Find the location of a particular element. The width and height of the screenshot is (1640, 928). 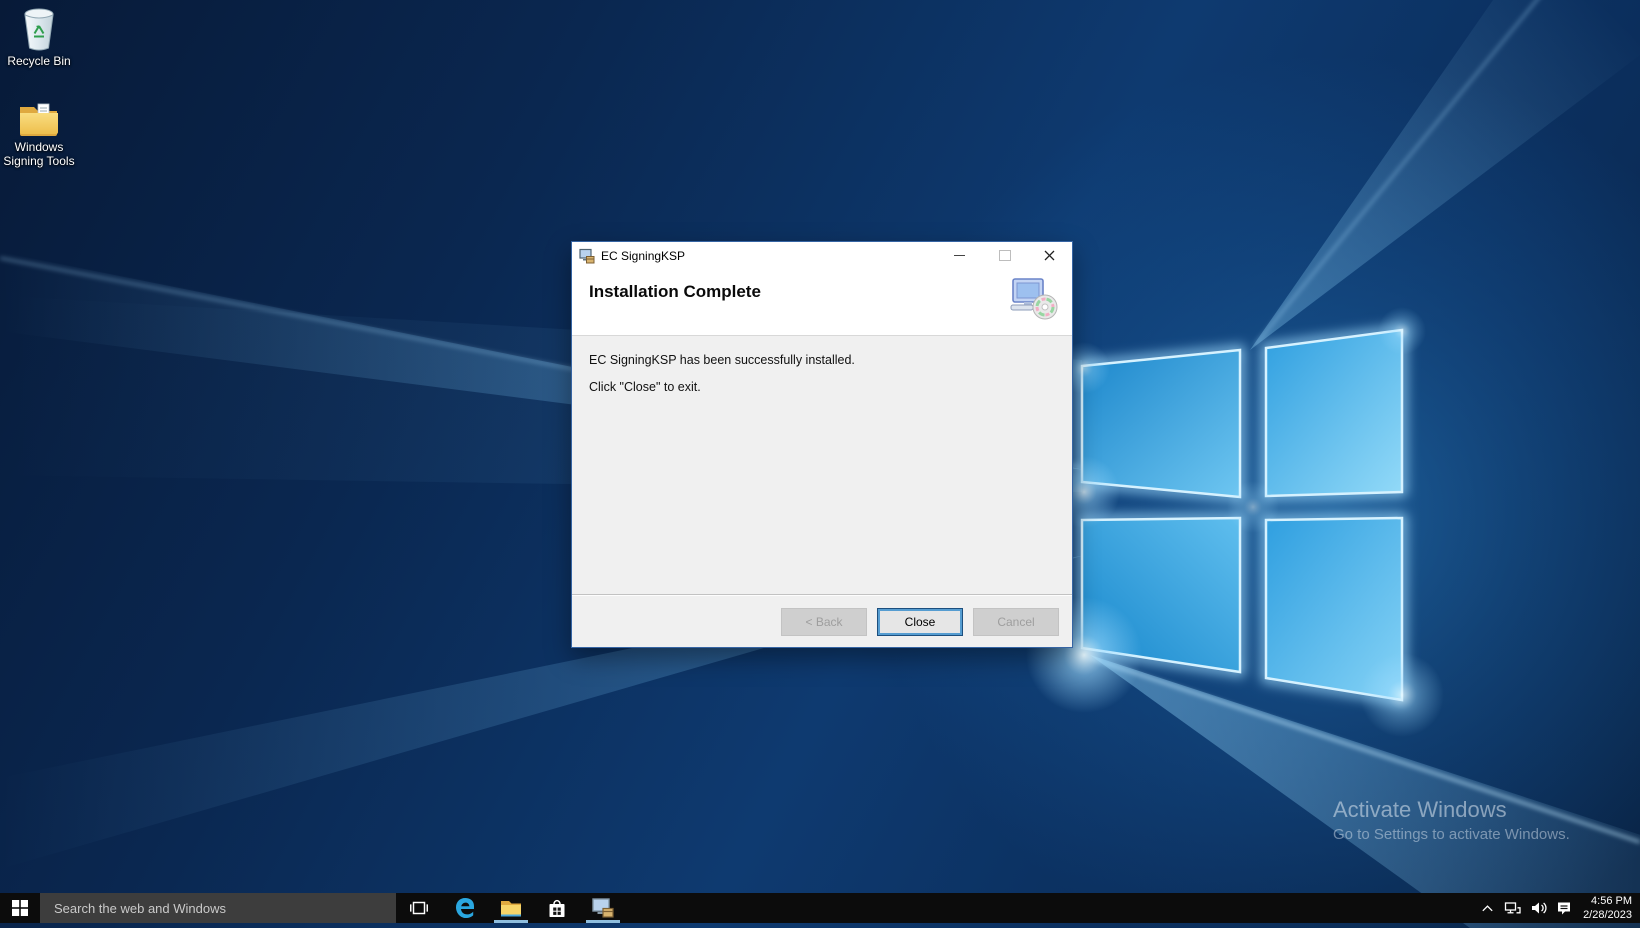

tray-volume-button is located at coordinates (1538, 908).